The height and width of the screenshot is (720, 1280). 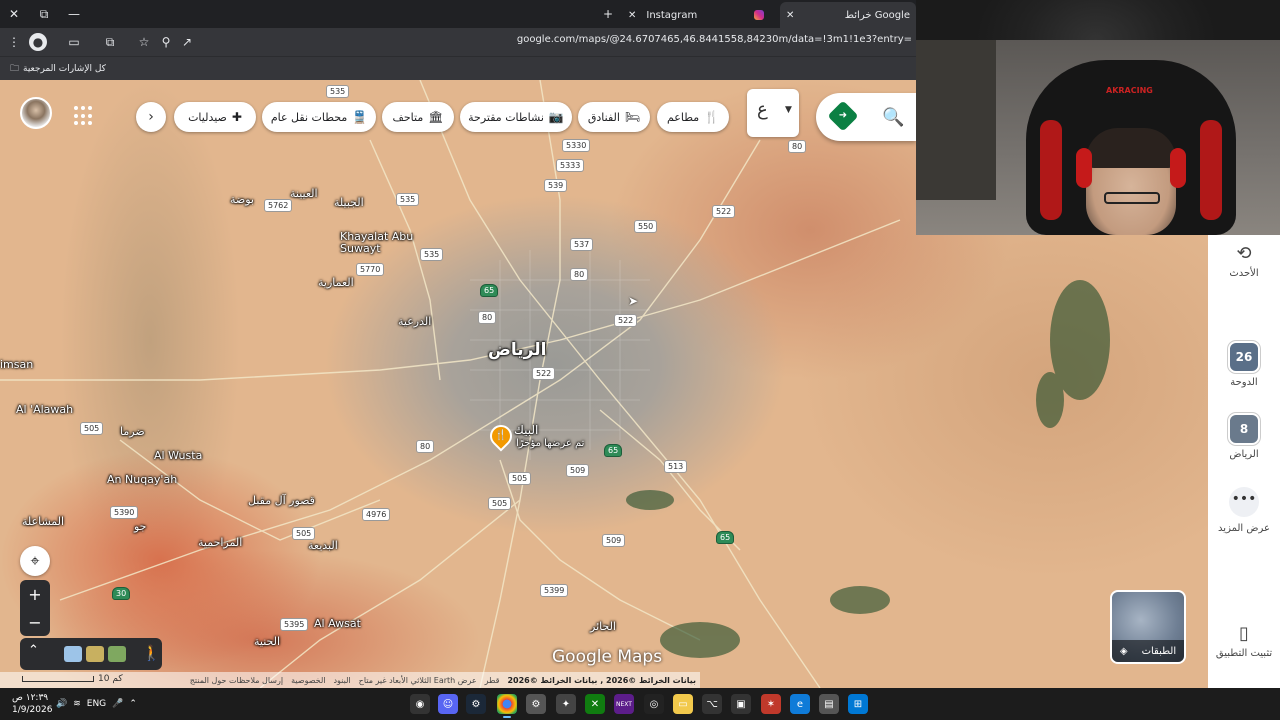 I want to click on rail-item-install: ▯ تثبيت التطبيق, so click(x=1244, y=641).